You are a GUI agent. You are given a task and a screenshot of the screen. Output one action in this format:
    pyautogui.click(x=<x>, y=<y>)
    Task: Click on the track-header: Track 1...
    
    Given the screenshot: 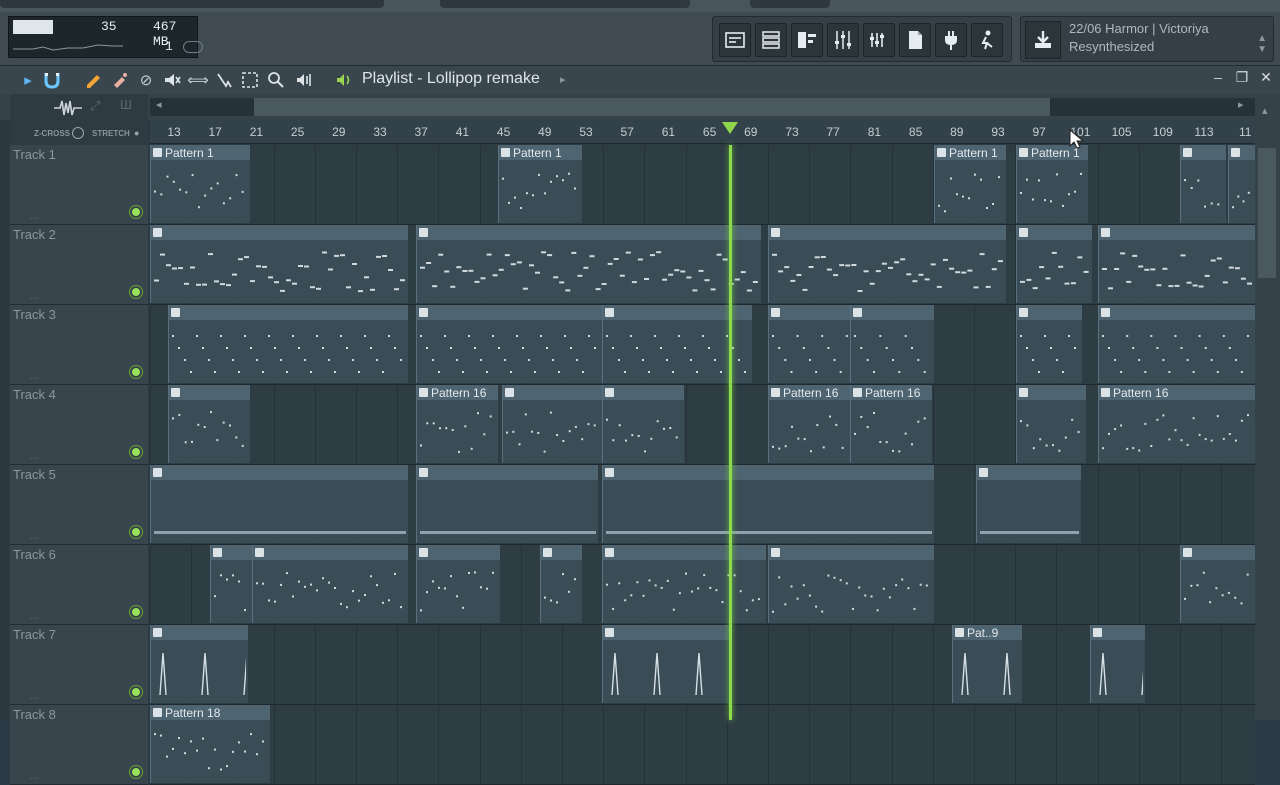 What is the action you would take?
    pyautogui.click(x=79, y=185)
    